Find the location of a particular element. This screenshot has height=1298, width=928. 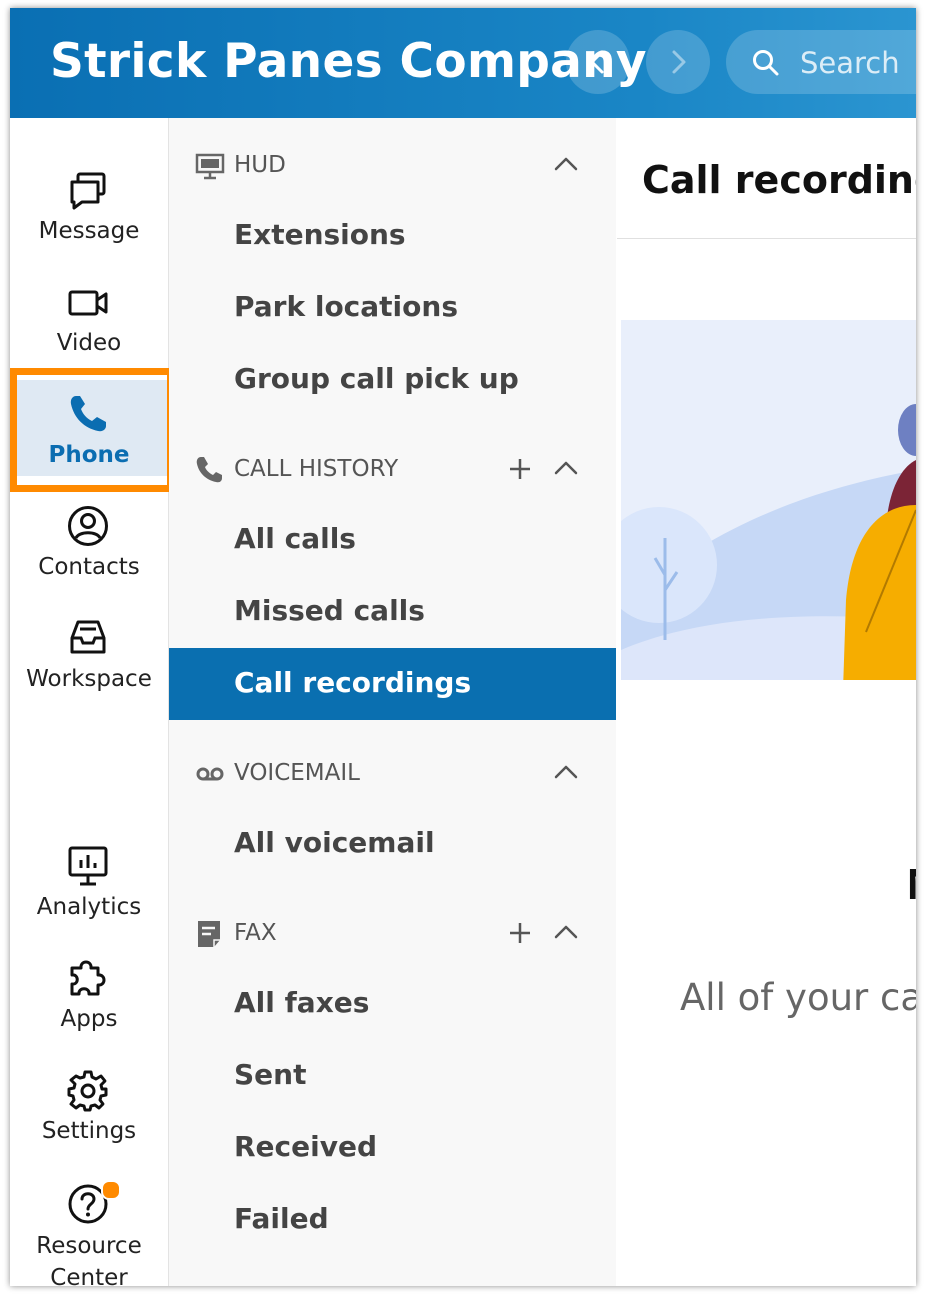

monitor-icon is located at coordinates (210, 166).